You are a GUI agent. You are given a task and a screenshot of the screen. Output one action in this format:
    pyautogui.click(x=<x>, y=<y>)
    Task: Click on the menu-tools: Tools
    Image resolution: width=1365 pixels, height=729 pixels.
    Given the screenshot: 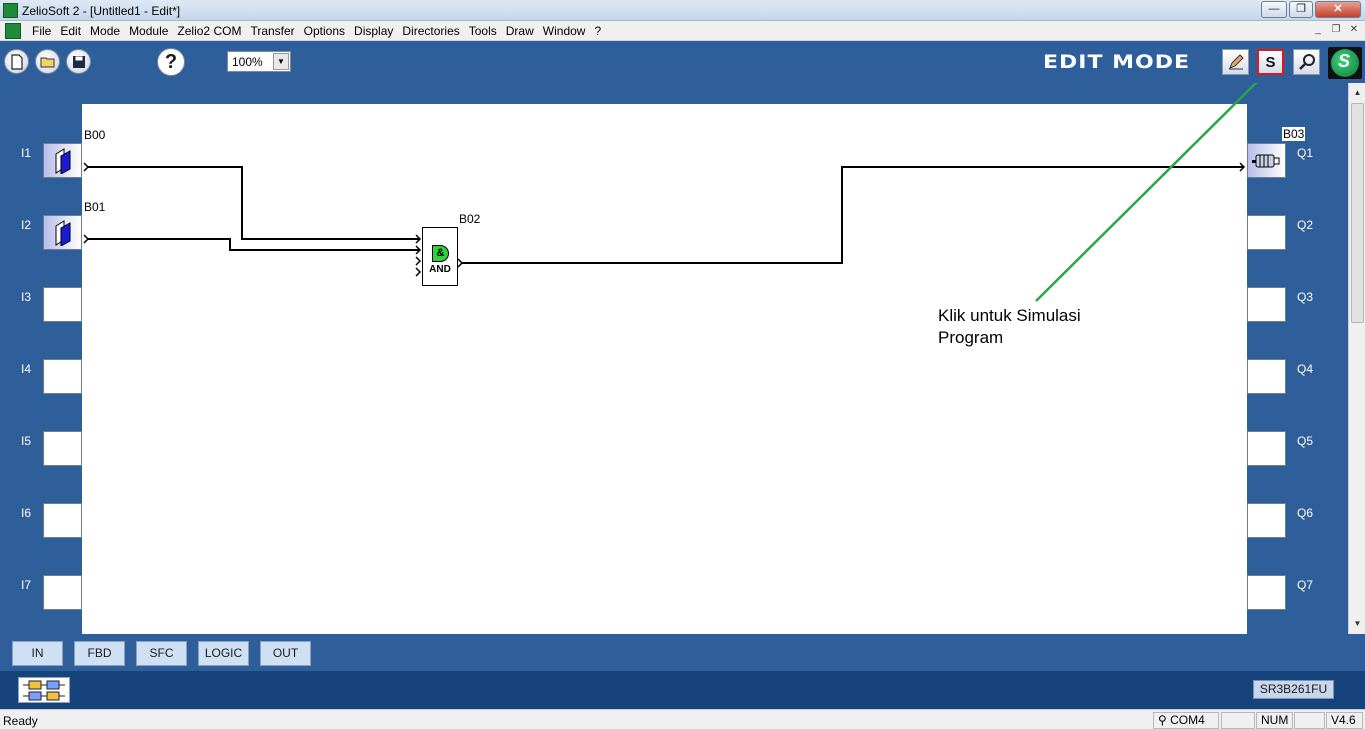 What is the action you would take?
    pyautogui.click(x=485, y=31)
    